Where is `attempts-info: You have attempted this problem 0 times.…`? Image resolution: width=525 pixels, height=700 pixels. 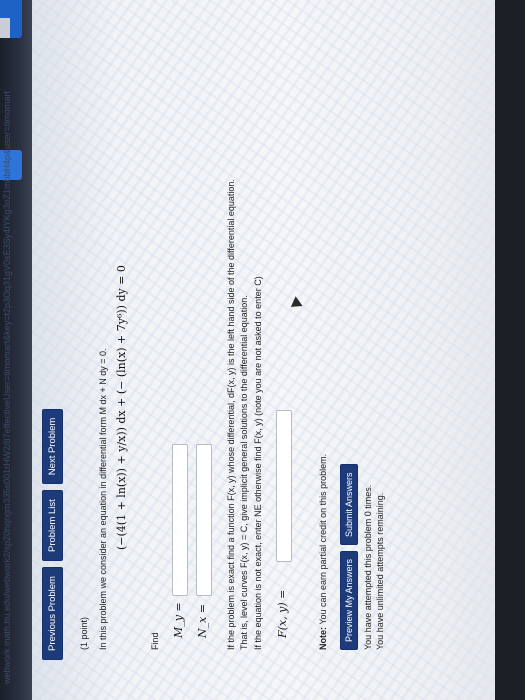 attempts-info: You have attempted this problem 0 times.… is located at coordinates (374, 567).